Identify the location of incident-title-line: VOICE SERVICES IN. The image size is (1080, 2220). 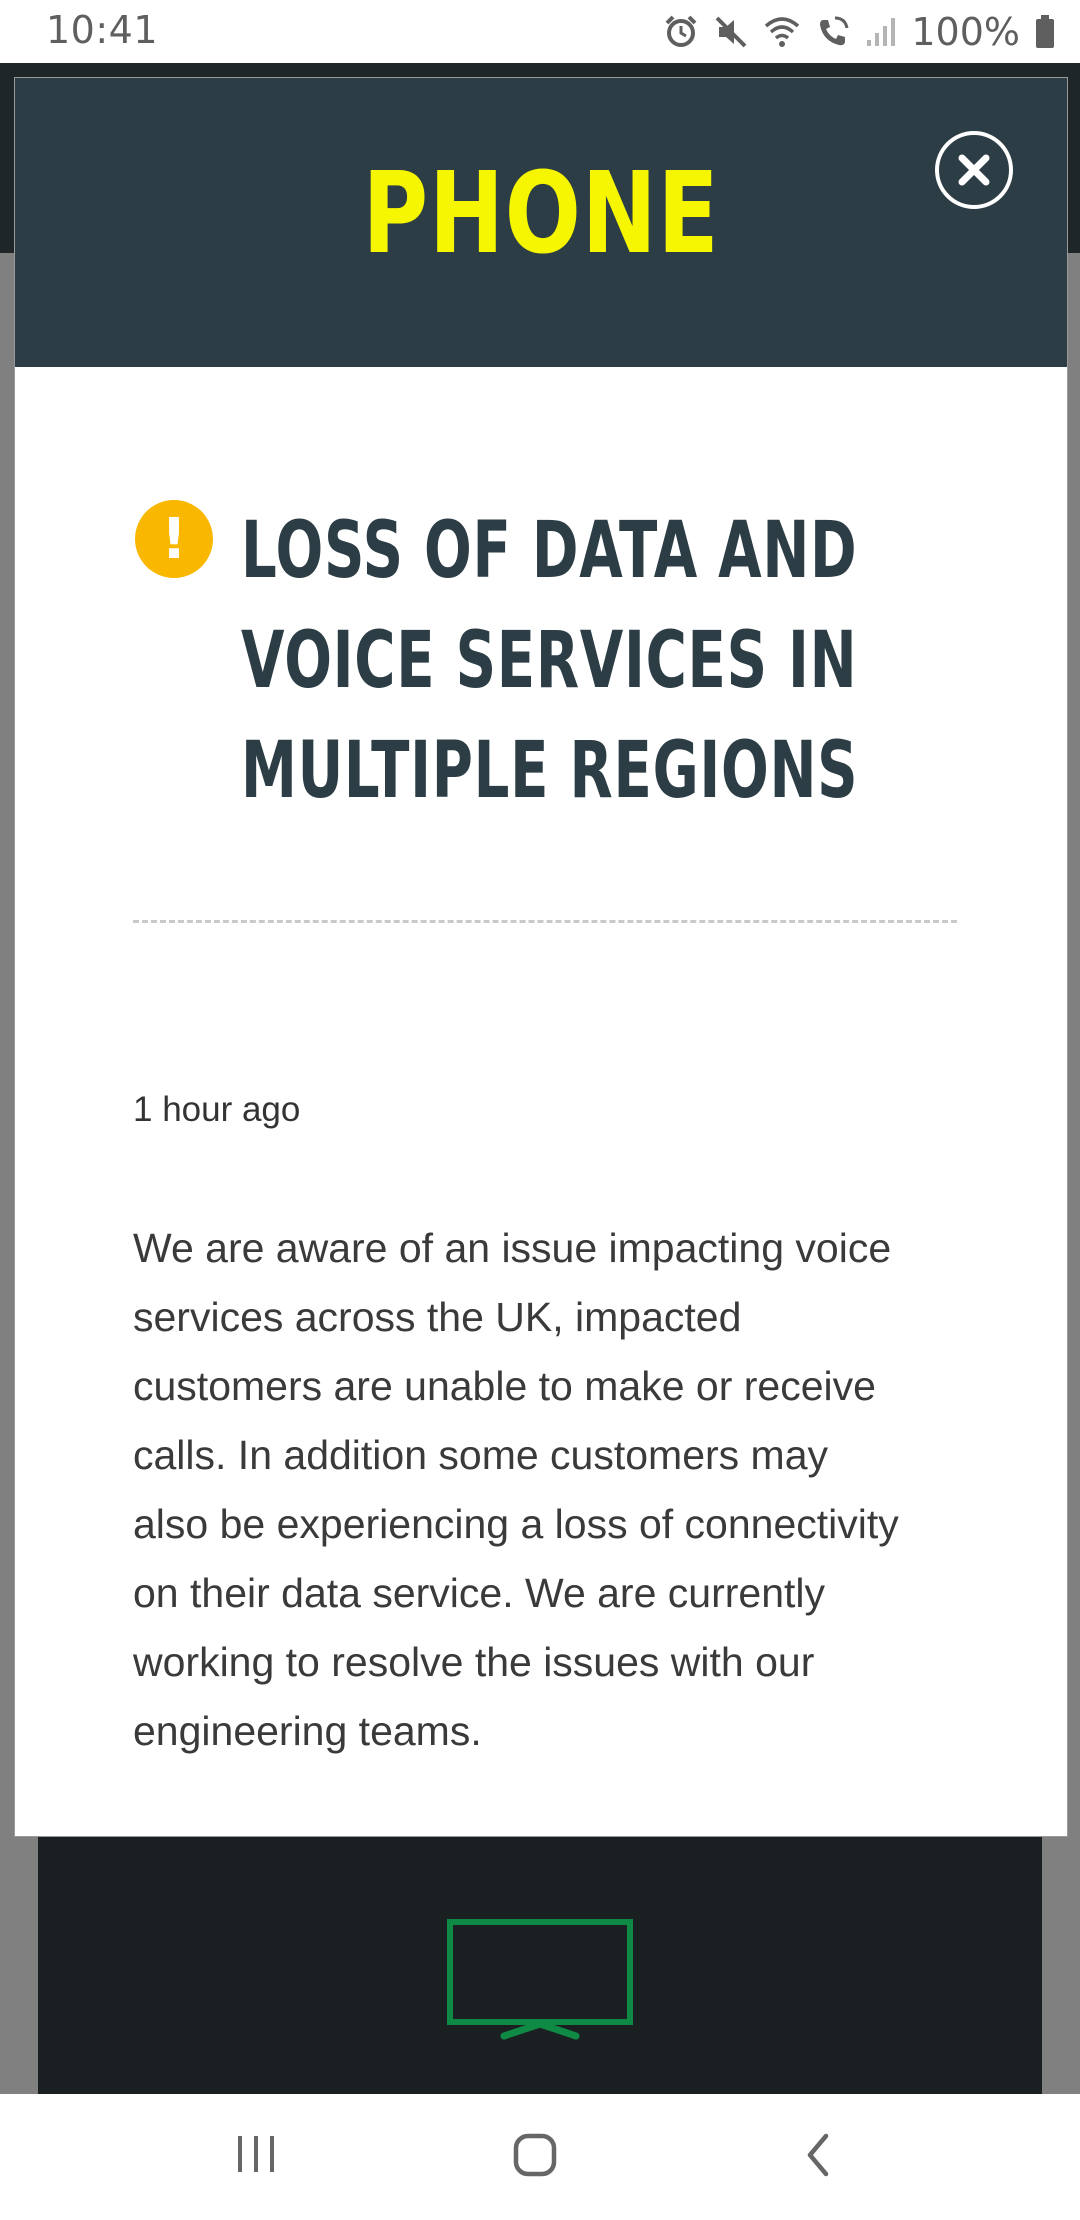
(549, 661).